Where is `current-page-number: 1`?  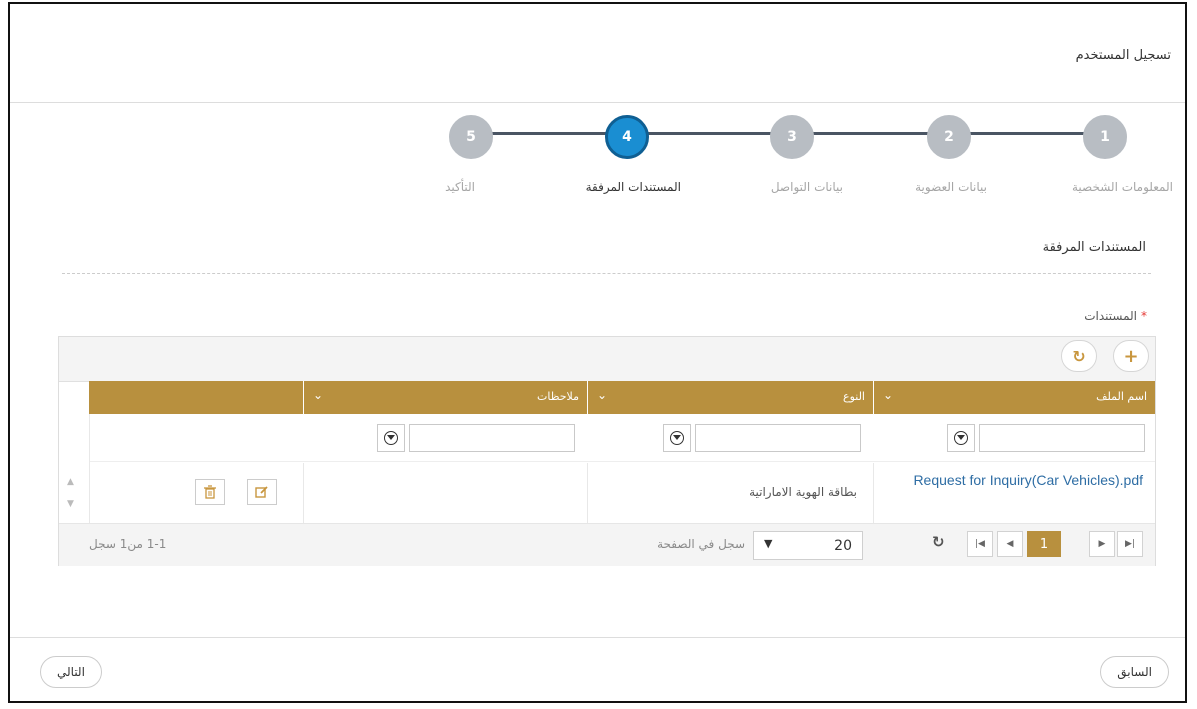 current-page-number: 1 is located at coordinates (1044, 544).